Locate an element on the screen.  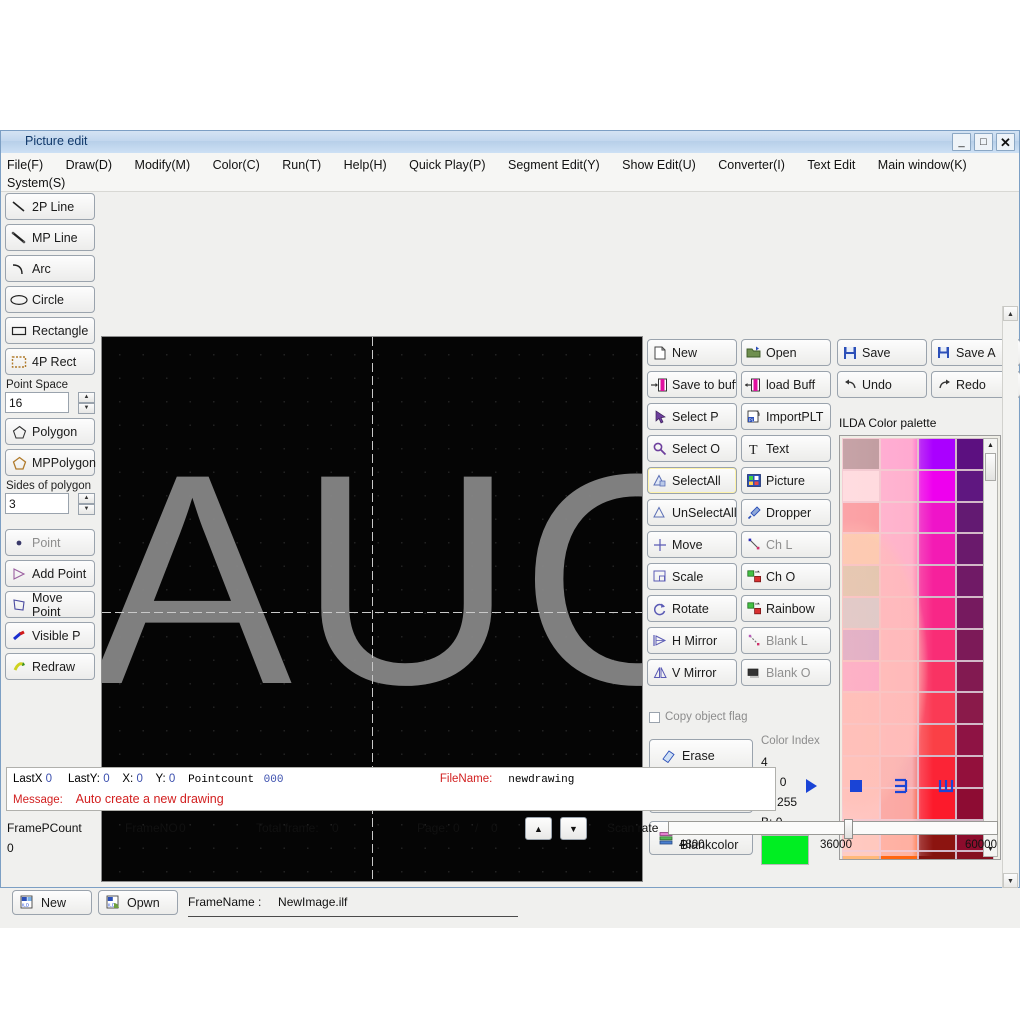
menu-item-modify: Modify(M) is located at coordinates (163, 165).